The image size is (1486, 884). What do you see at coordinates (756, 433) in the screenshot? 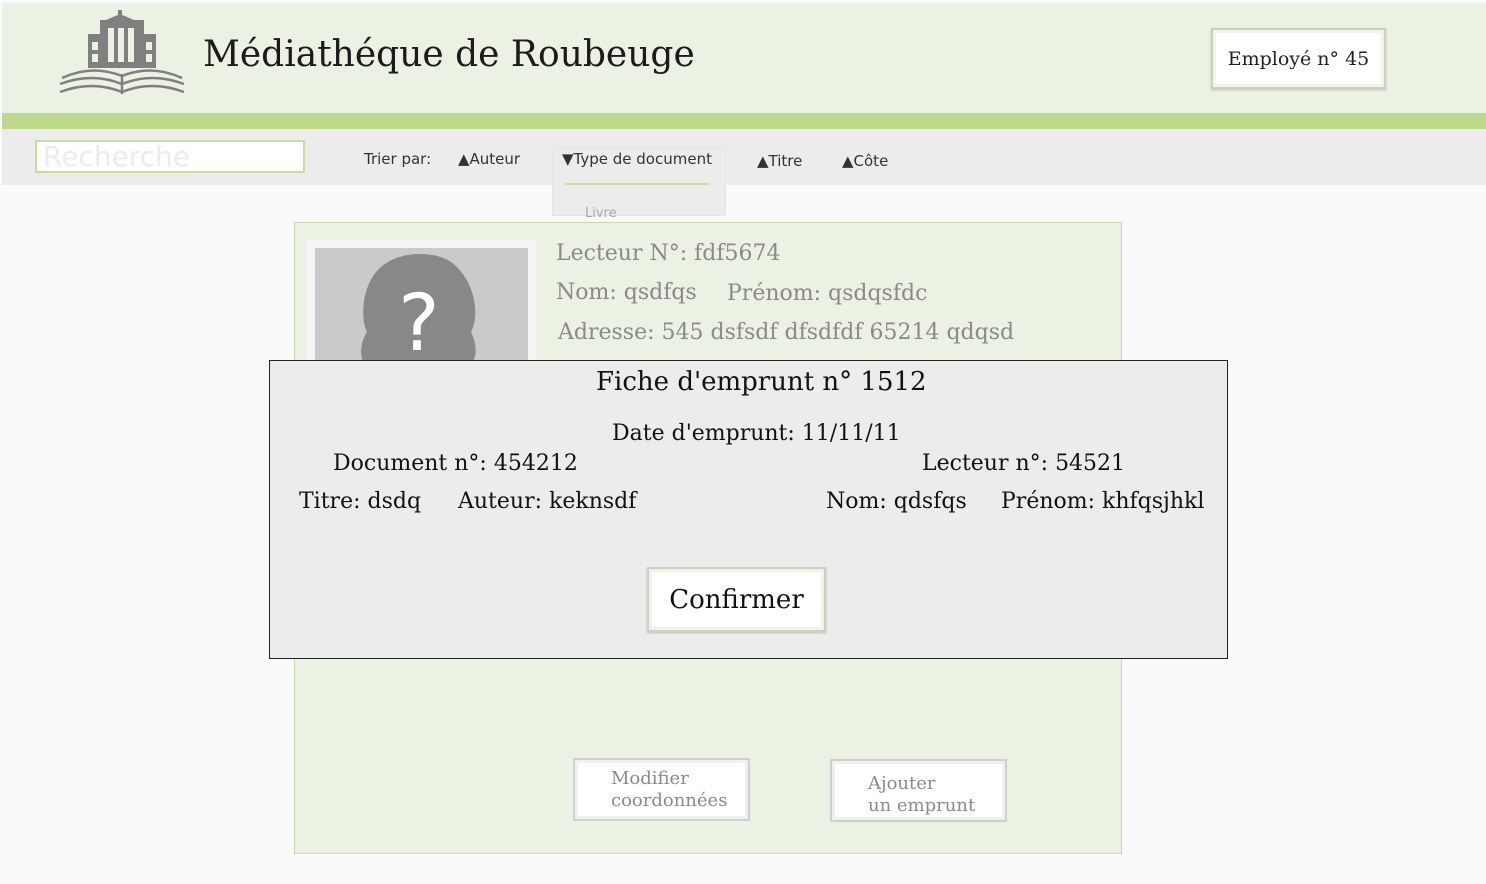
I see `loan-date: Date d'emprunt: 11/11/11` at bounding box center [756, 433].